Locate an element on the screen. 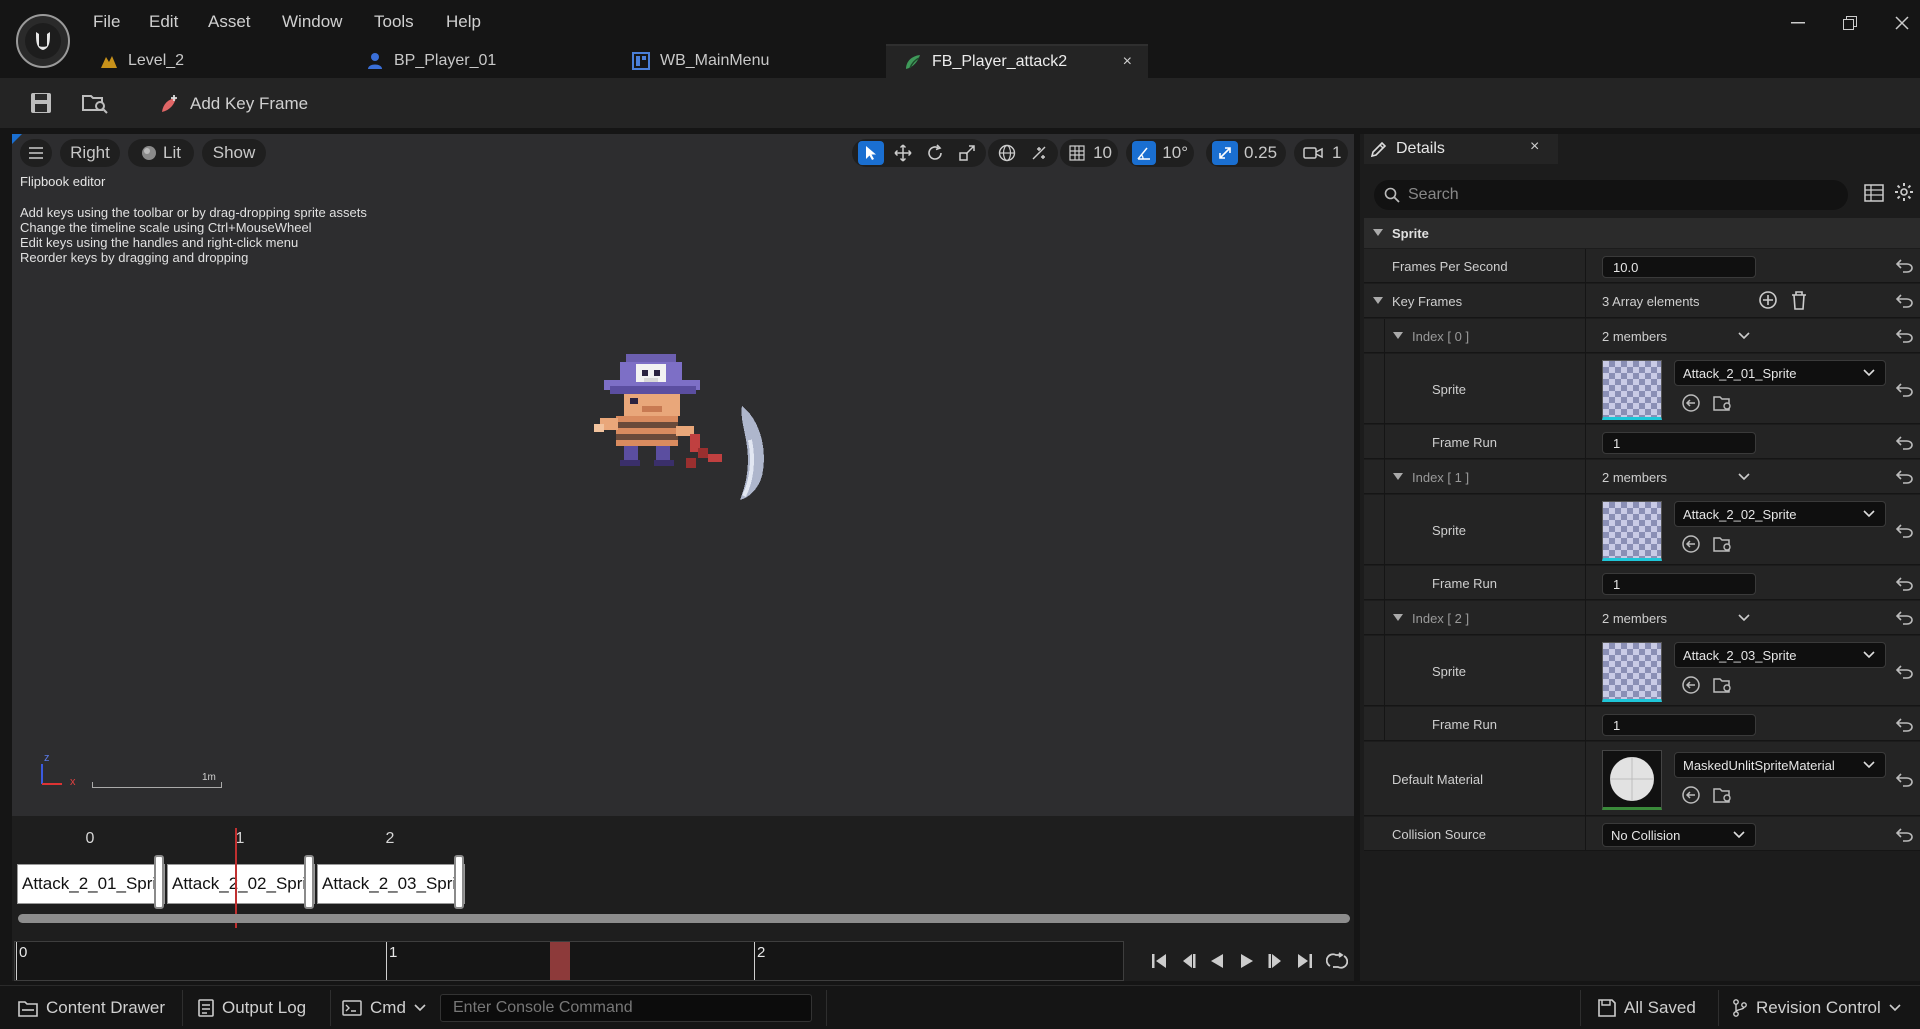 The width and height of the screenshot is (1920, 1029). scale-tool-icon is located at coordinates (967, 153).